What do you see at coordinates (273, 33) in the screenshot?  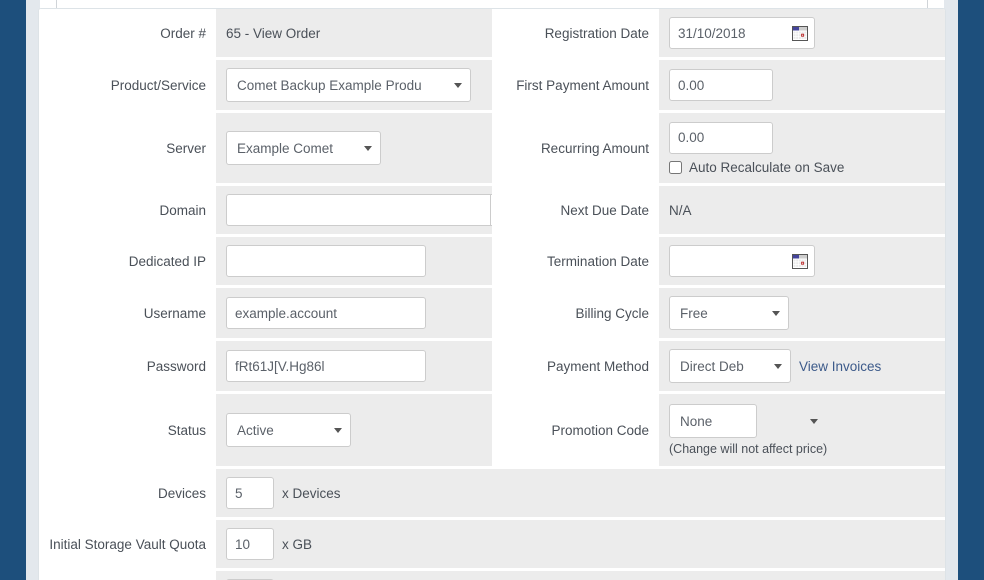 I see `order-value: 65 - View Order` at bounding box center [273, 33].